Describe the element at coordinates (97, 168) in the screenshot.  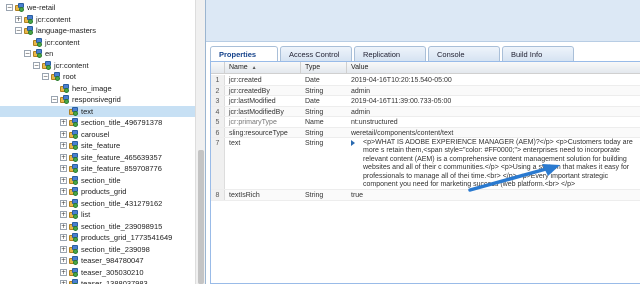
I see `tree-item: + site_feature_859708776` at that location.